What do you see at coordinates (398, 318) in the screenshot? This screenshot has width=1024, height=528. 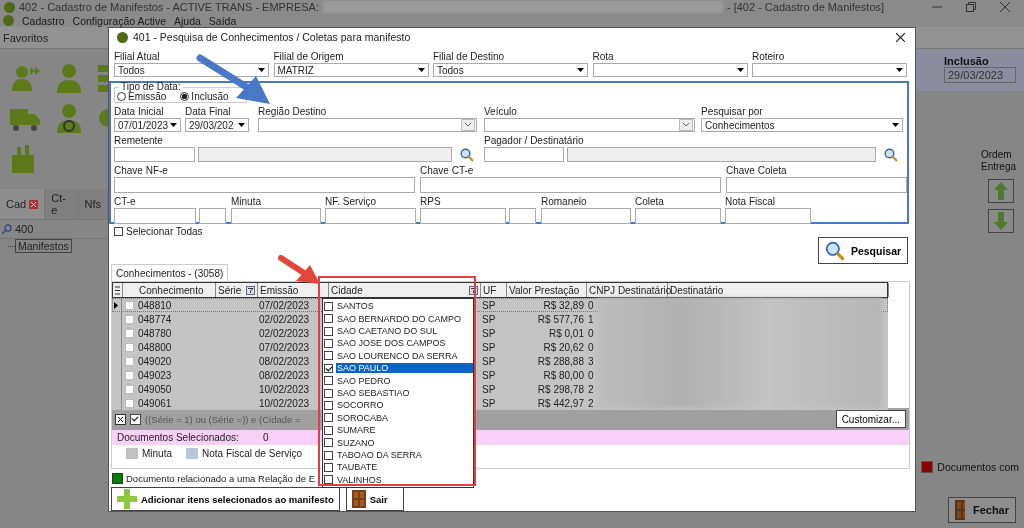 I see `list-item: SAO BERNARDO DO CAMPO` at bounding box center [398, 318].